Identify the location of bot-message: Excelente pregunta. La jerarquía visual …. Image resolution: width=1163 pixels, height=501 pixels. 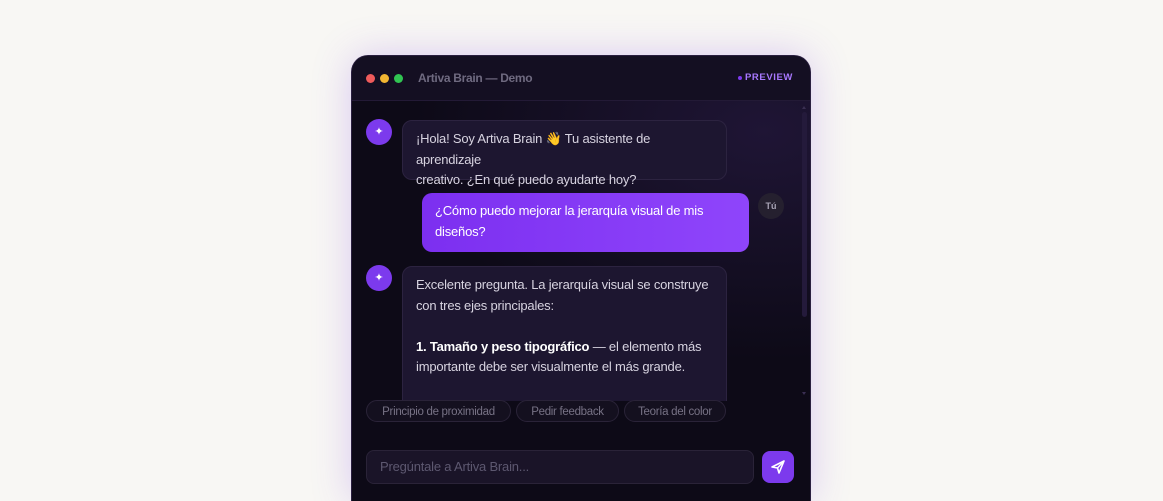
(564, 333).